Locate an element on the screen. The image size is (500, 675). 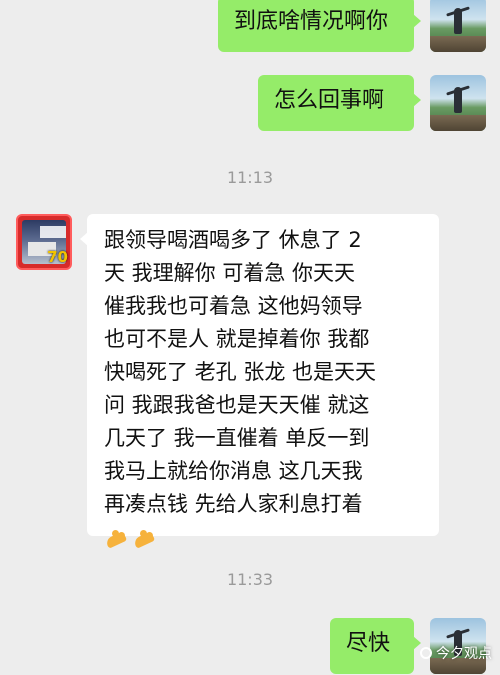
message-line: 我马上就给你消息 这几天我 is located at coordinates (233, 471).